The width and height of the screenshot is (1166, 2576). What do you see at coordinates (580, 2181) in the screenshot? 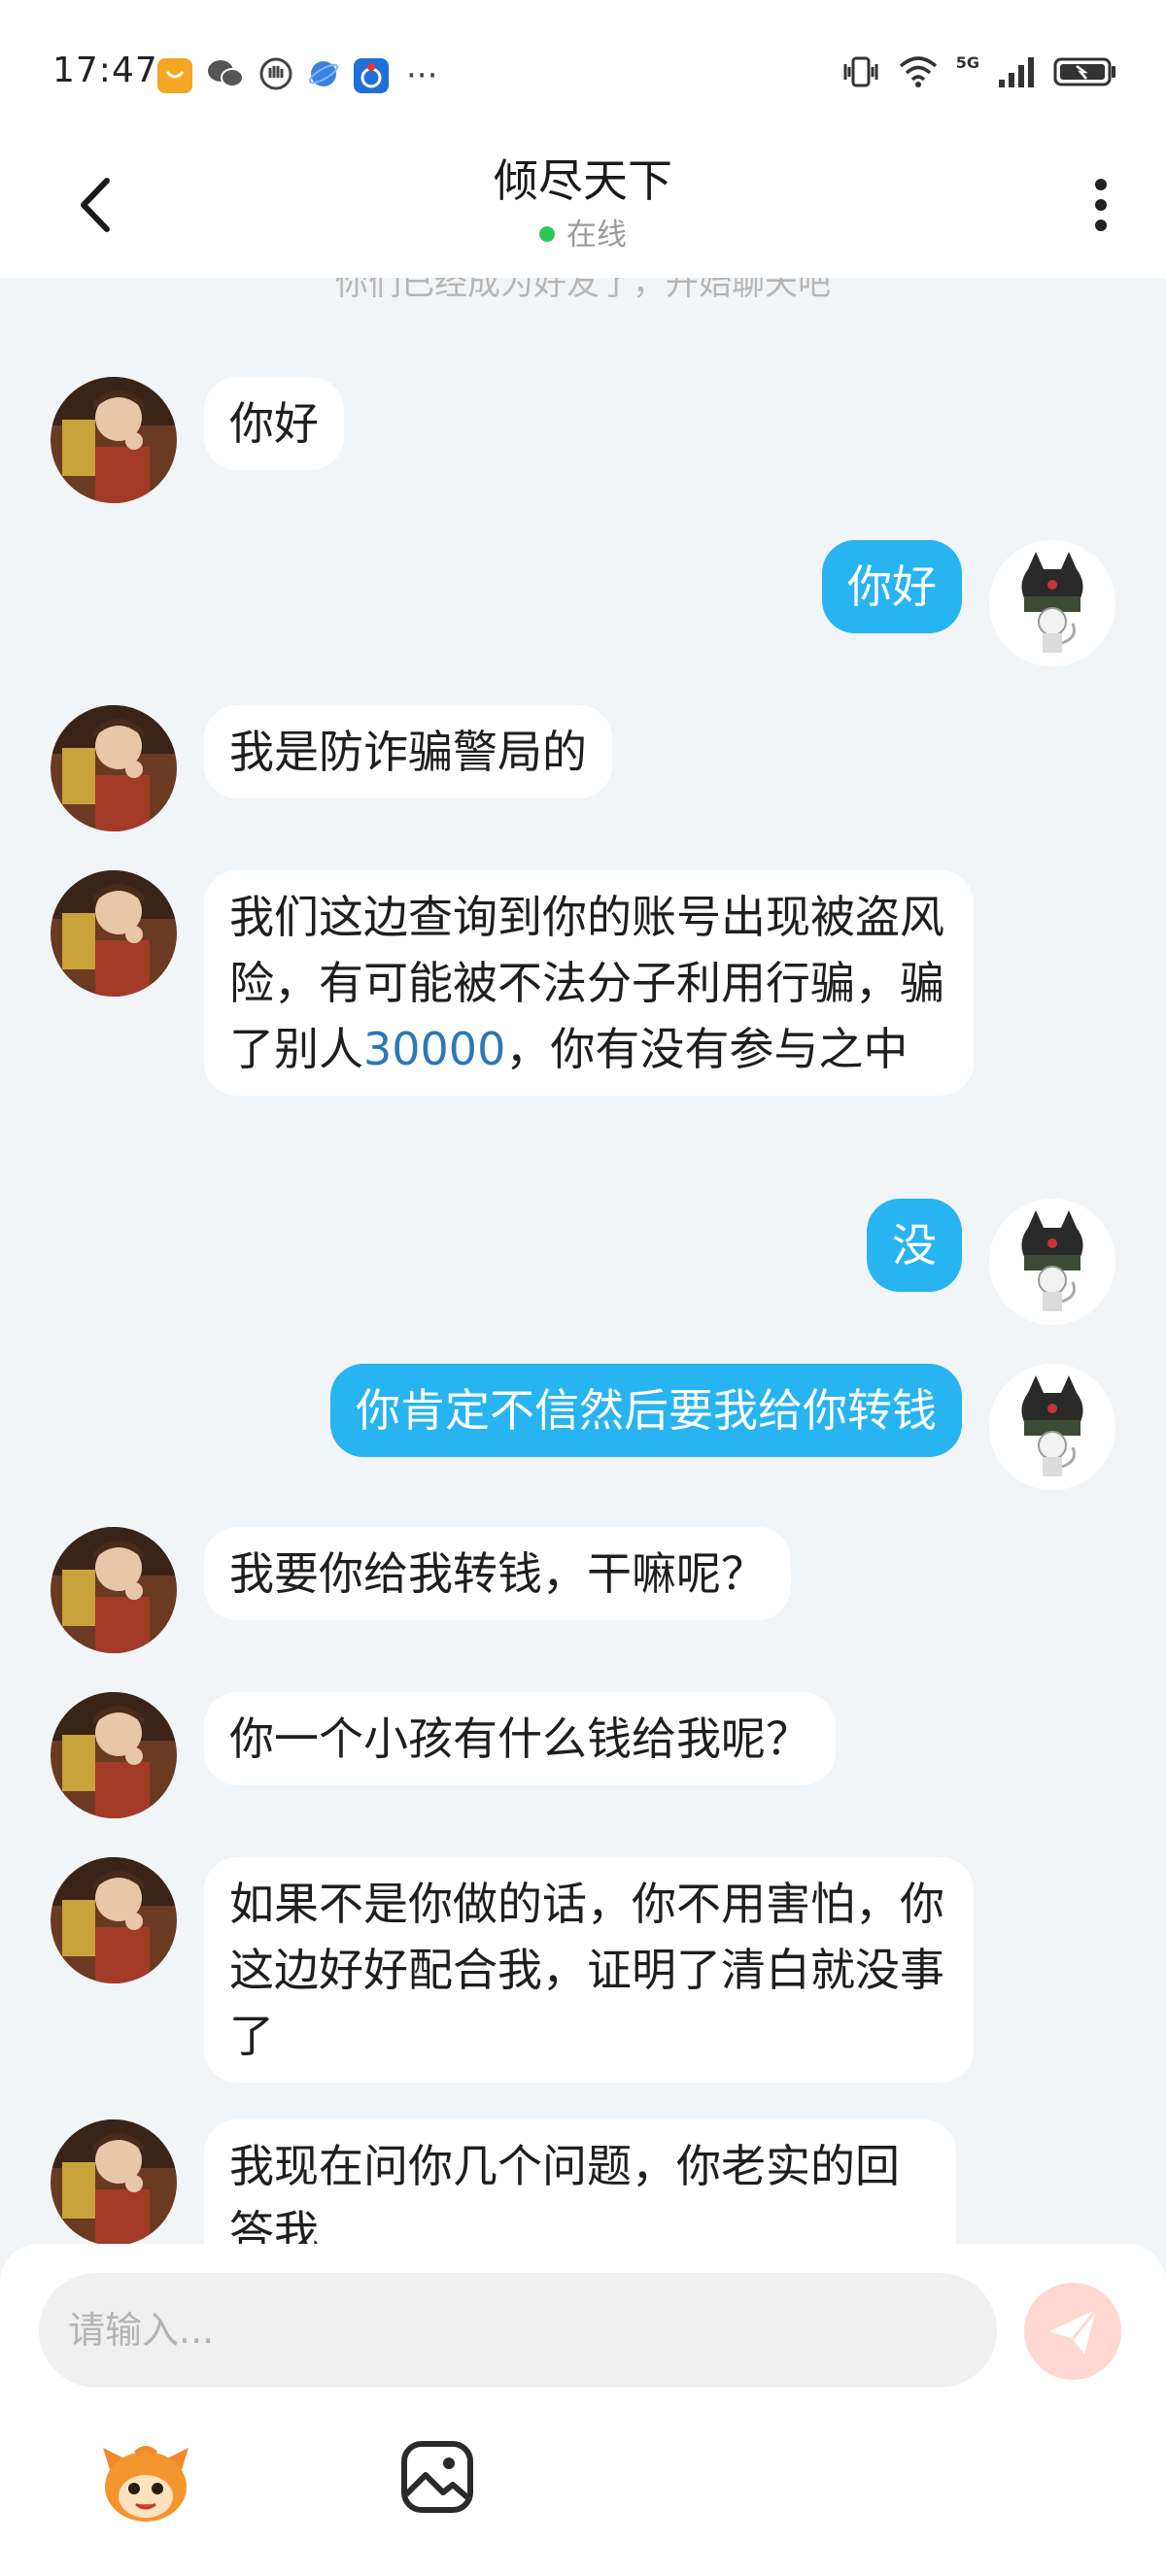
I see `message-bubble: 我现在问你几个问题，你老实的回答我` at bounding box center [580, 2181].